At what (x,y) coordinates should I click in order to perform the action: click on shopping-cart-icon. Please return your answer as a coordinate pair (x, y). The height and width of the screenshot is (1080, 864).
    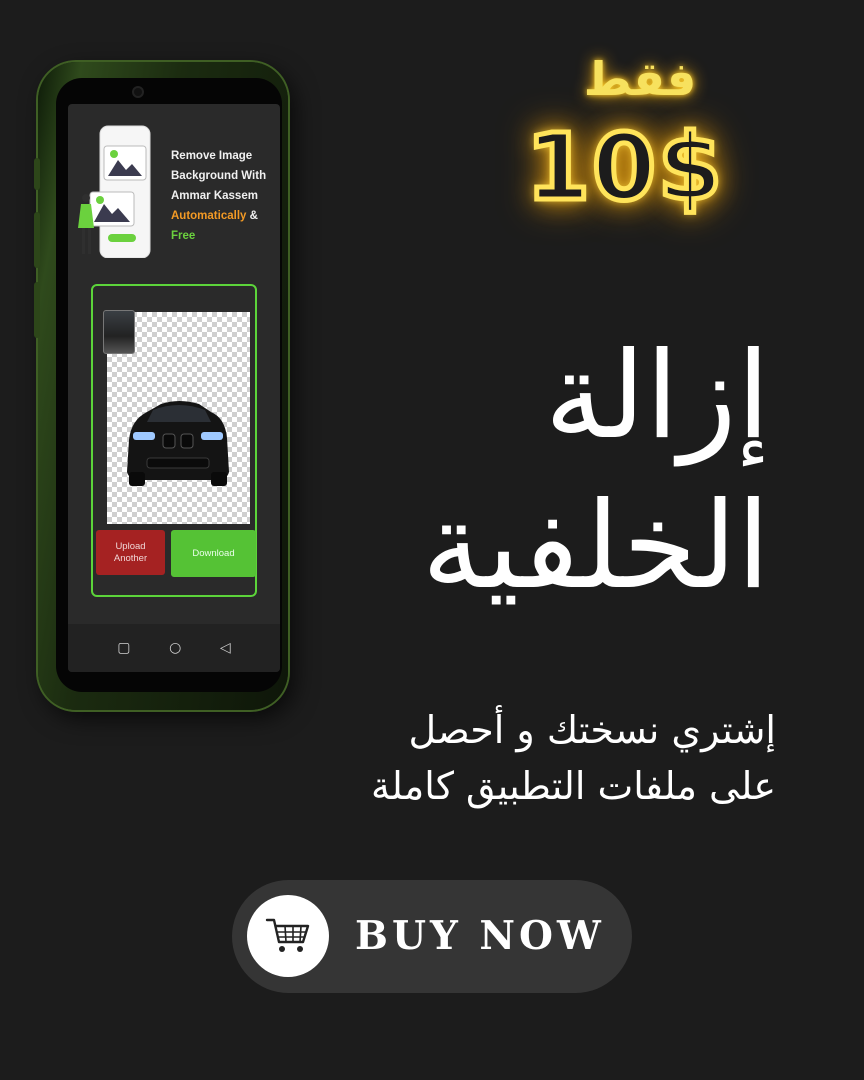
    Looking at the image, I should click on (287, 935).